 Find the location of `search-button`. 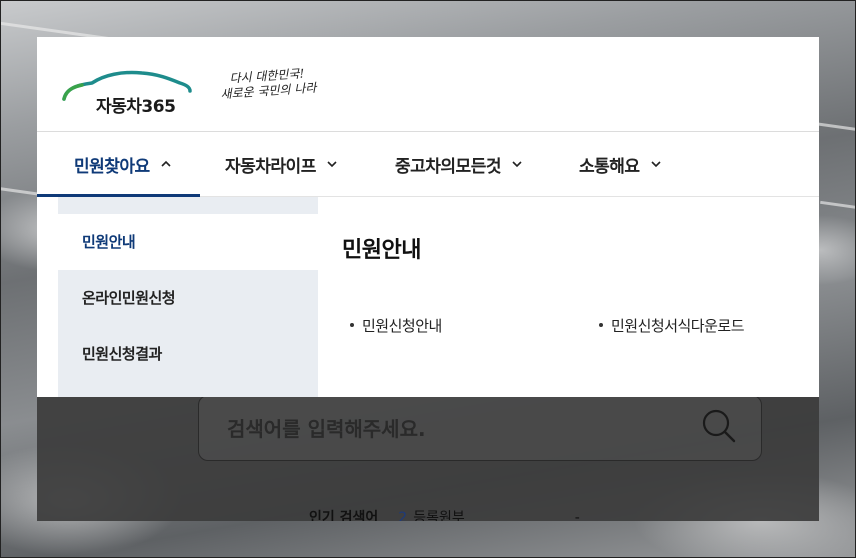

search-button is located at coordinates (719, 426).